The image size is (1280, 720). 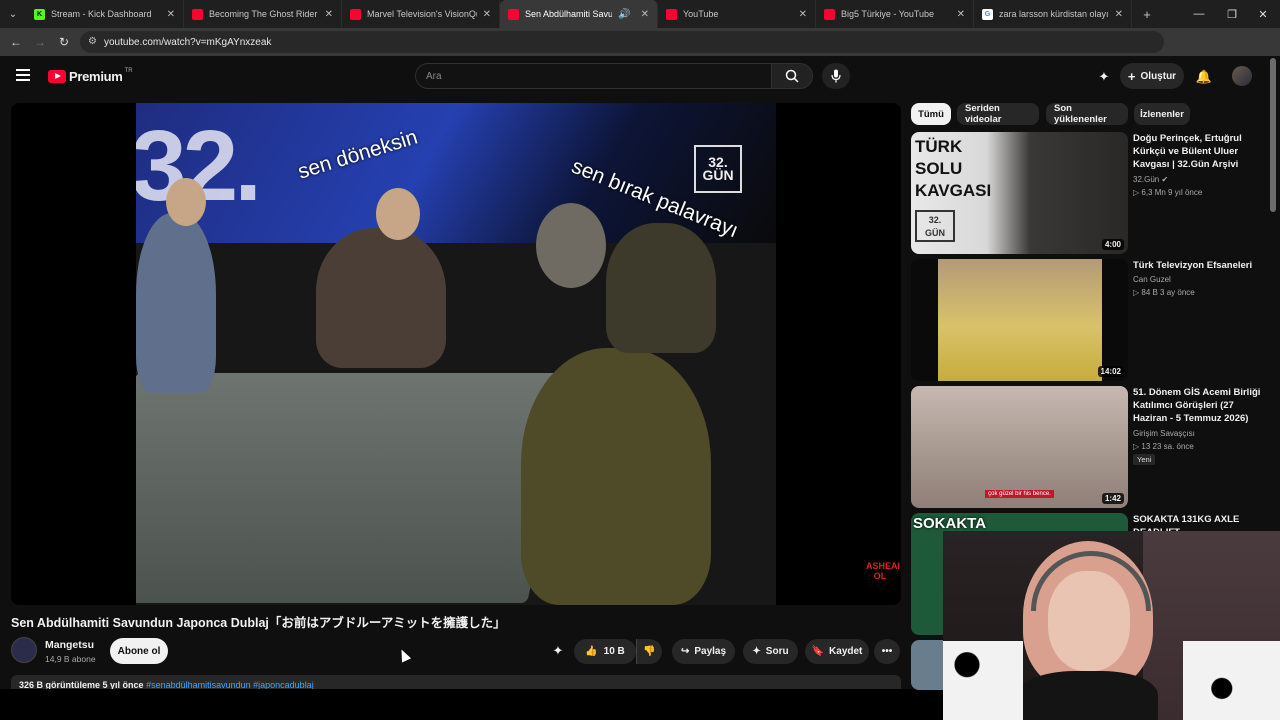 I want to click on tab-kick-dashboard: K Stream - Kick Dashboard ✕, so click(x=105, y=14).